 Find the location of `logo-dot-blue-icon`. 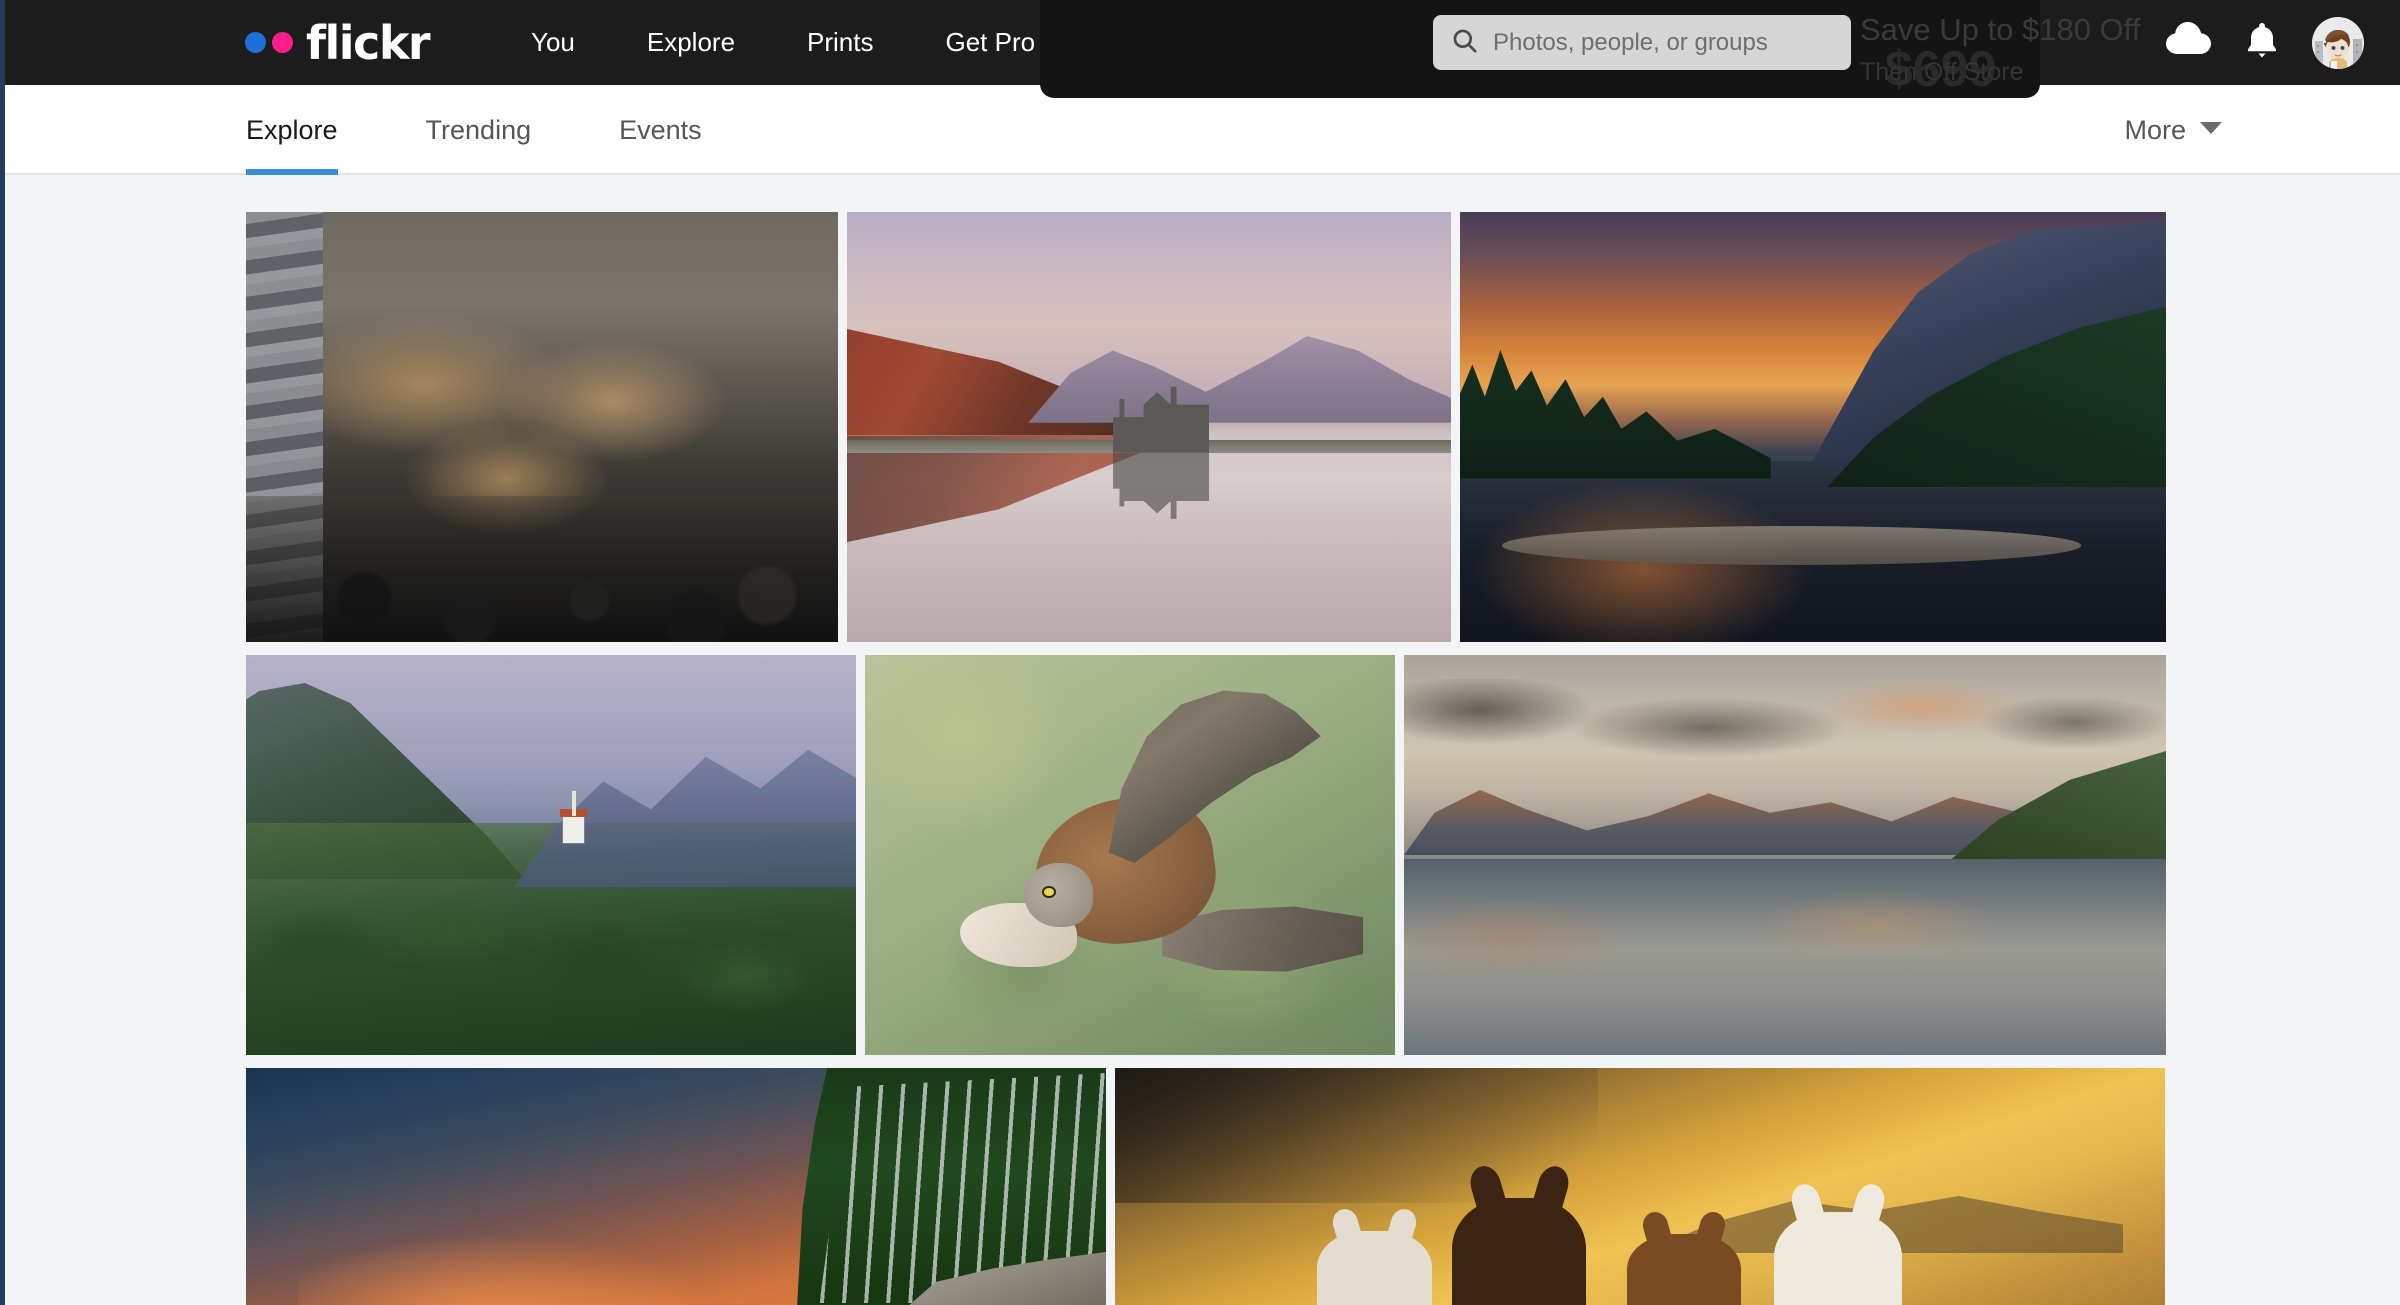

logo-dot-blue-icon is located at coordinates (255, 42).